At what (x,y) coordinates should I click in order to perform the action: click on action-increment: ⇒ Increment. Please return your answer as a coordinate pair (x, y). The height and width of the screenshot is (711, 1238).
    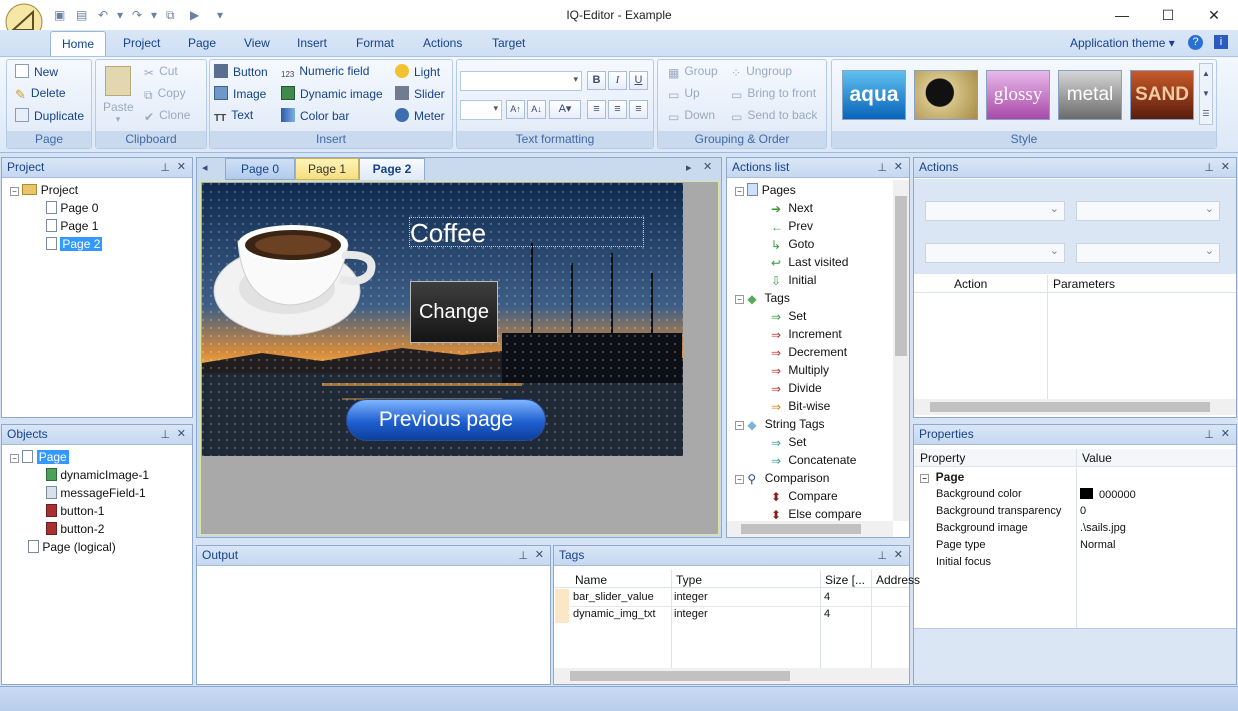
    Looking at the image, I should click on (806, 334).